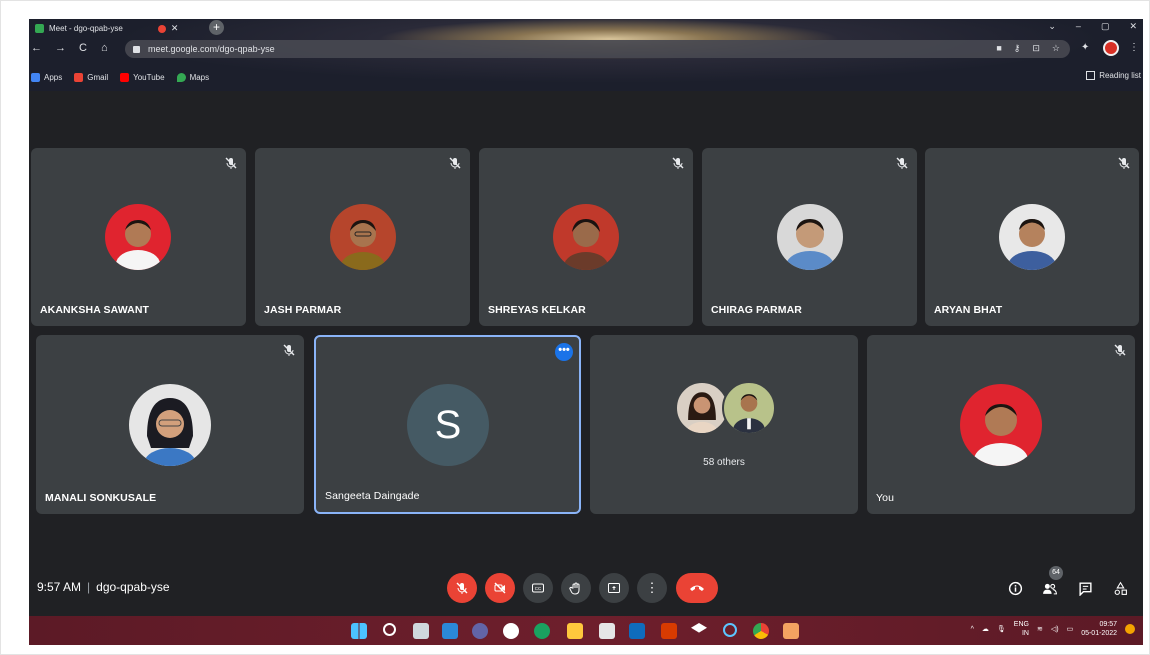  I want to click on activities-button, so click(1120, 588).